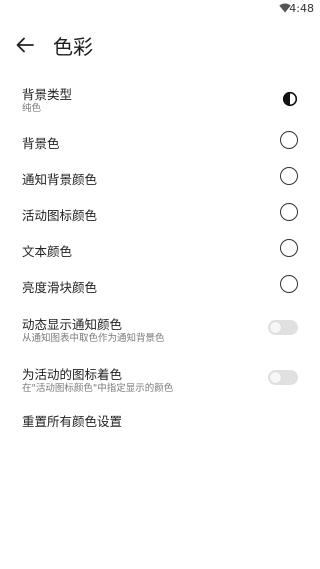 The height and width of the screenshot is (569, 320). What do you see at coordinates (47, 251) in the screenshot?
I see `setting-label: 文本颜色` at bounding box center [47, 251].